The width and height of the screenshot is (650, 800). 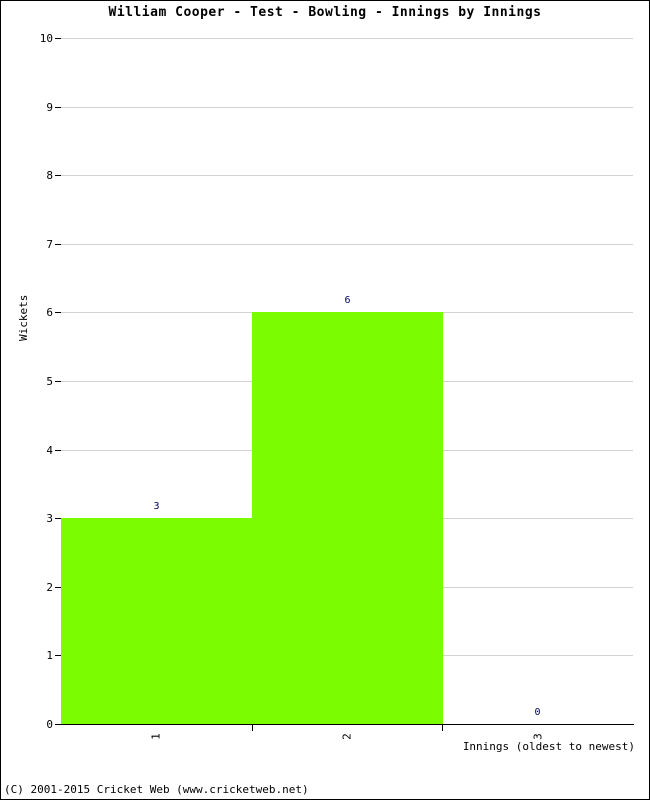 I want to click on y-tick-label: 3, so click(x=49, y=518).